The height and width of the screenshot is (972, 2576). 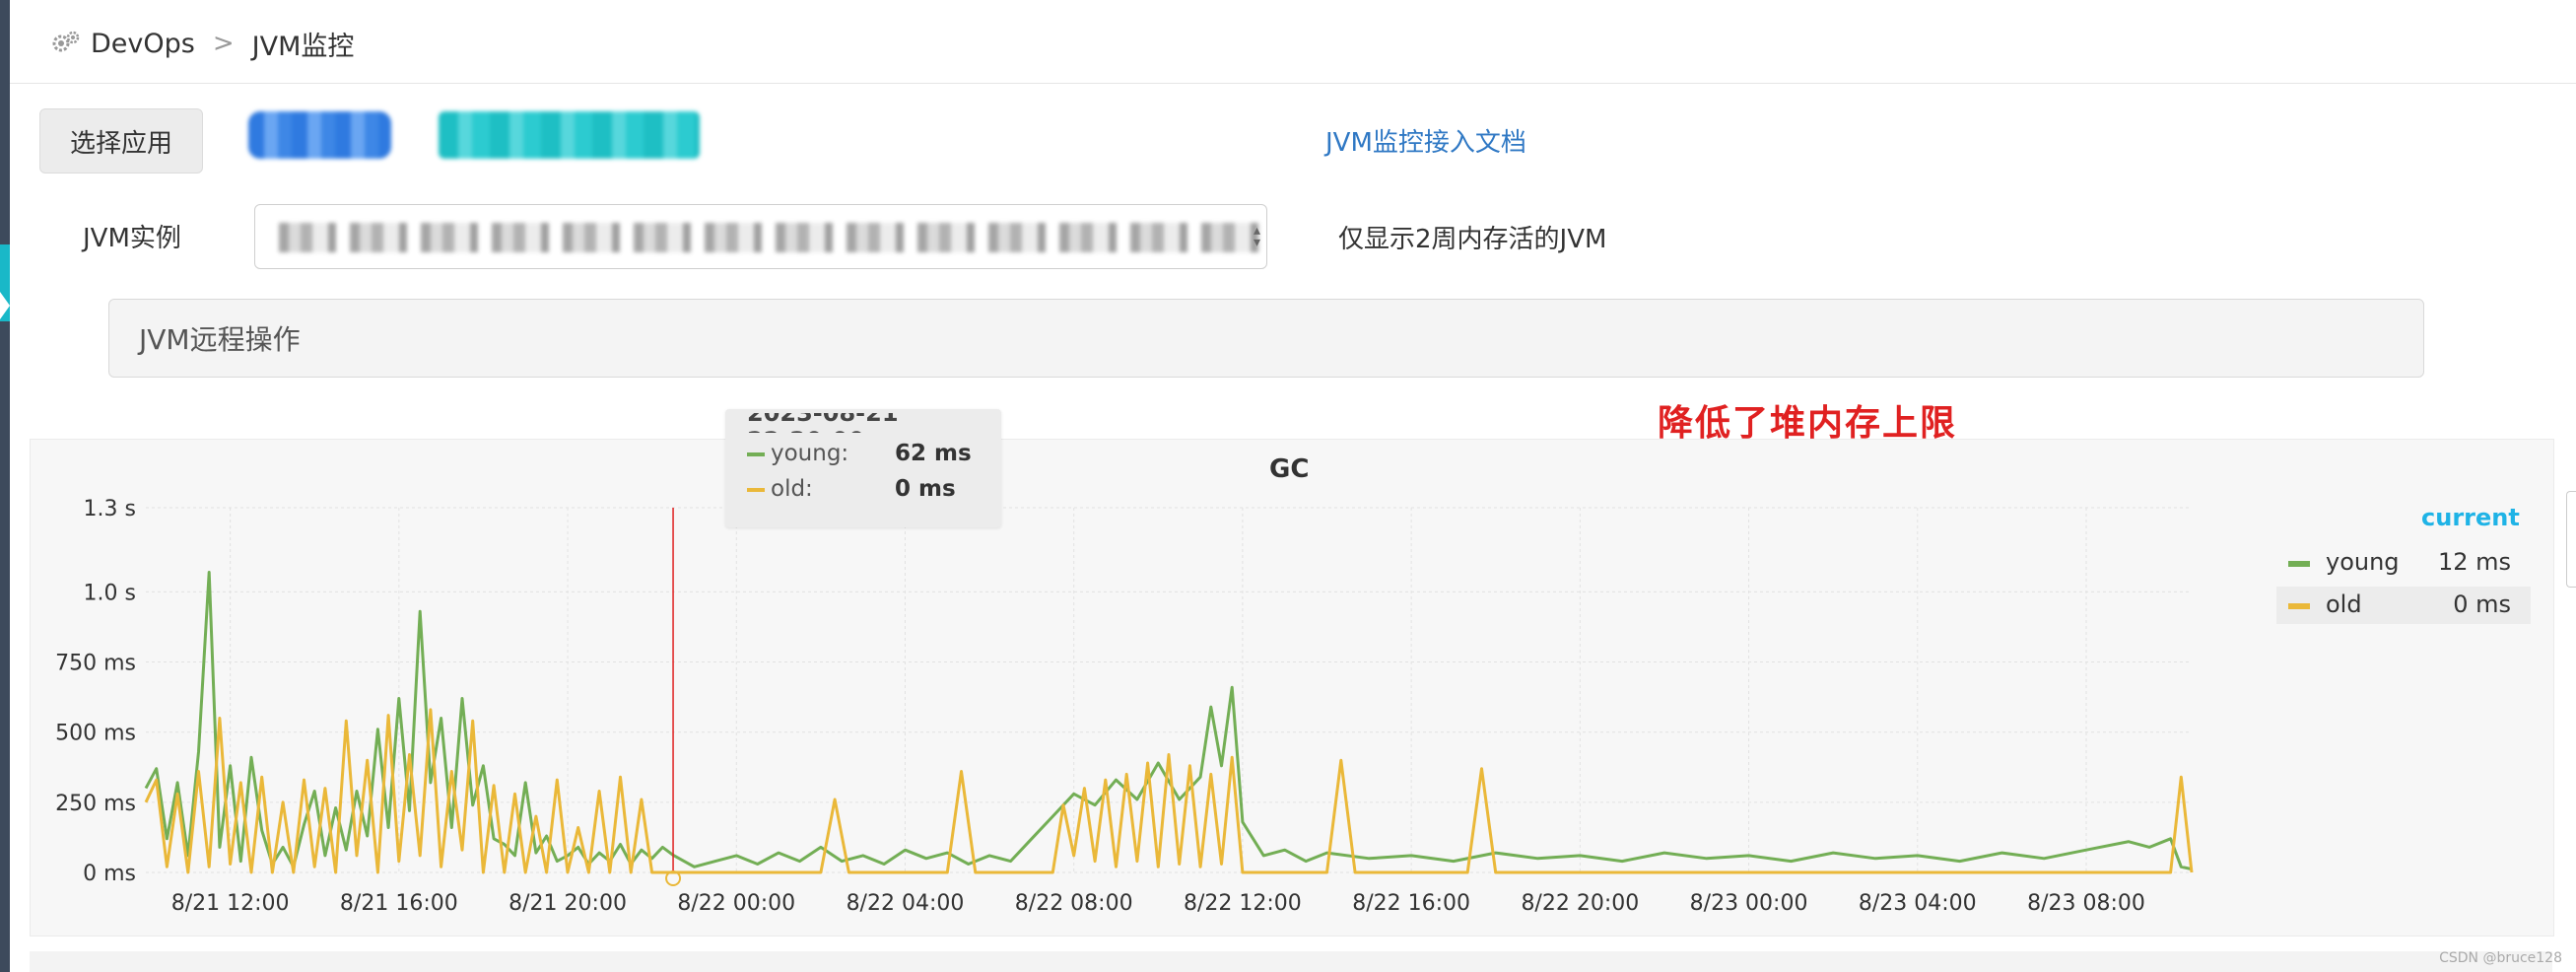 What do you see at coordinates (906, 903) in the screenshot?
I see `x-tick-label: 8/22 04:00` at bounding box center [906, 903].